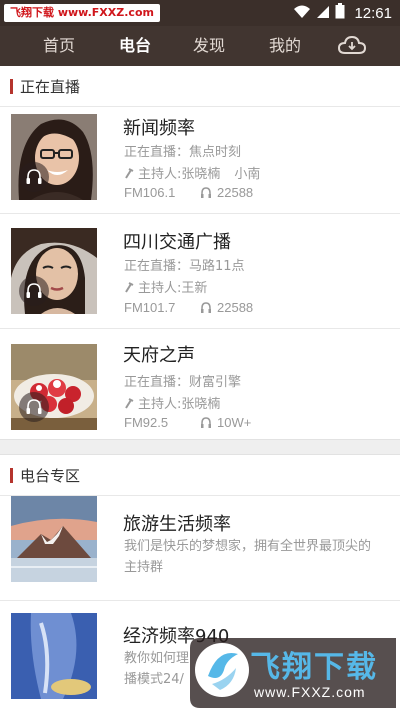  Describe the element at coordinates (177, 242) in the screenshot. I see `station-name: 四川交通广播` at that location.